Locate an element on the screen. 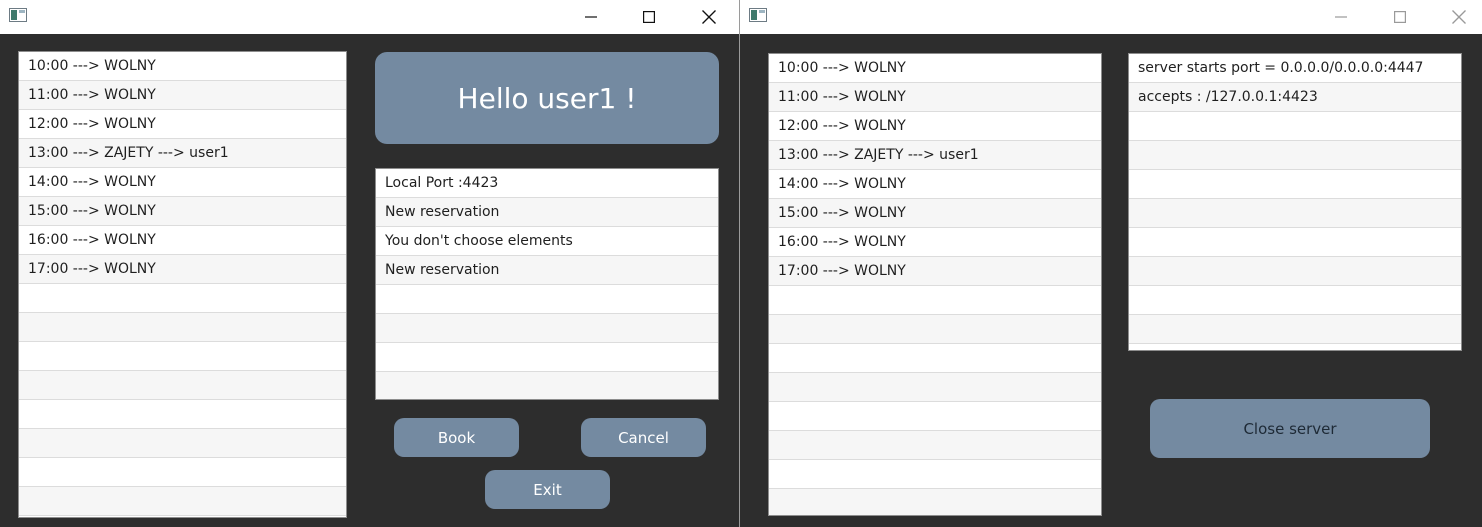  book-button: Book is located at coordinates (456, 437).